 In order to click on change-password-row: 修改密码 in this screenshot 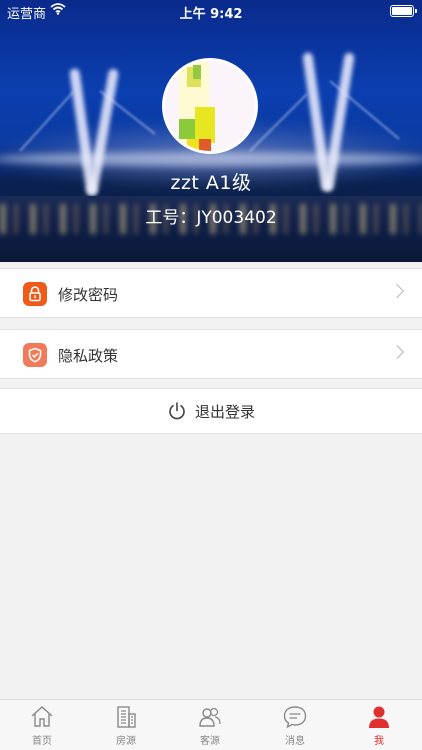, I will do `click(211, 293)`.